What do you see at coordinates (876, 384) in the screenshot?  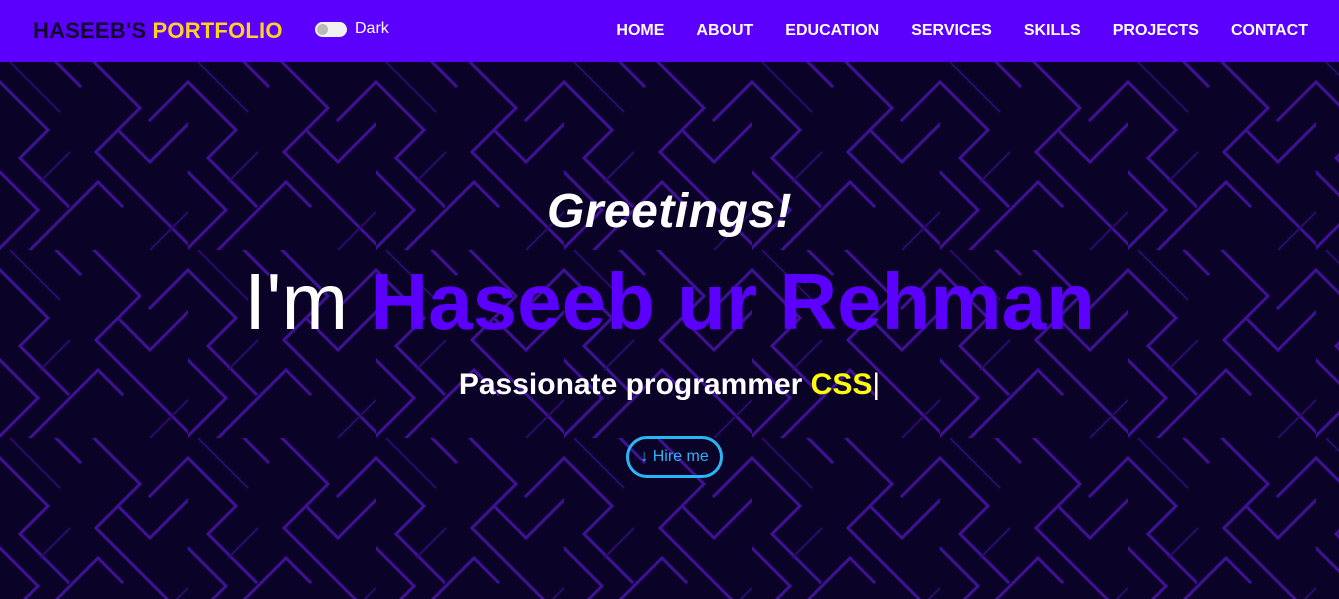 I see `typing-cursor: |` at bounding box center [876, 384].